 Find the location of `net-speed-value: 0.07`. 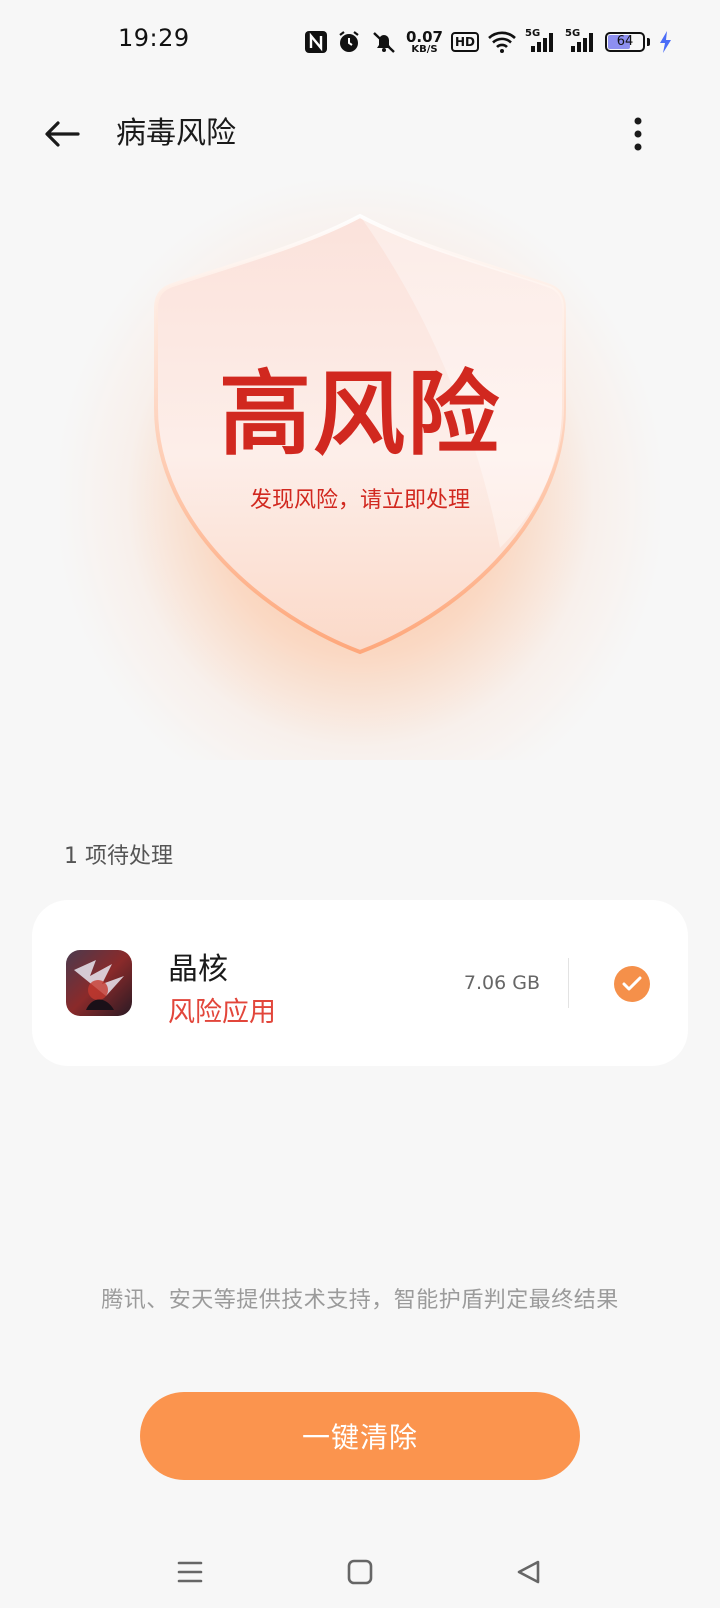

net-speed-value: 0.07 is located at coordinates (424, 36).